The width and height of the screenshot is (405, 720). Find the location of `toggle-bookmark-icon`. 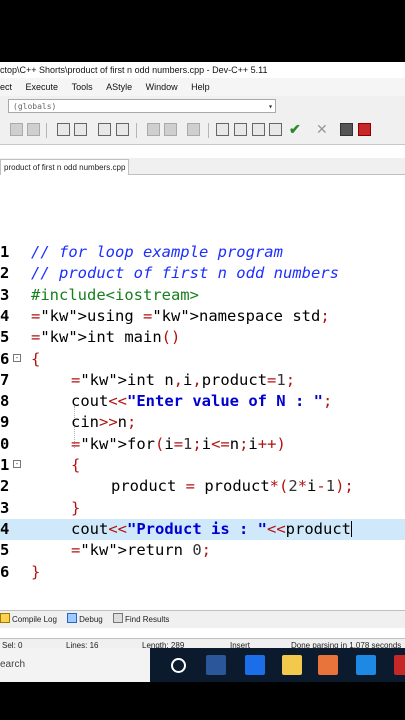

toggle-bookmark-icon is located at coordinates (153, 129).